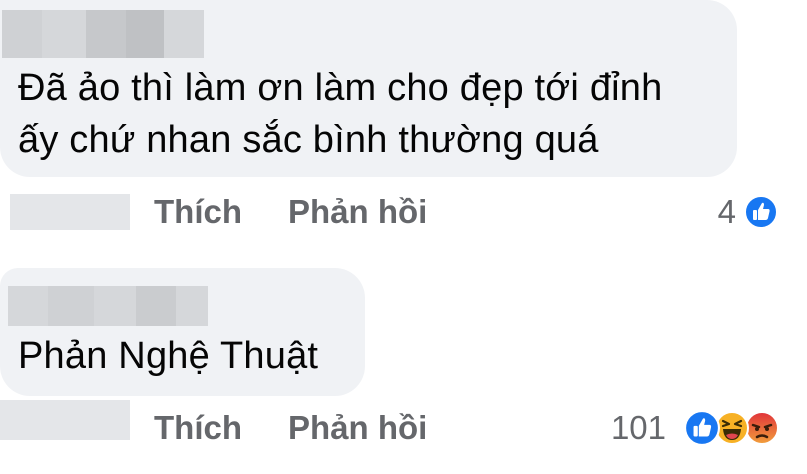  What do you see at coordinates (168, 356) in the screenshot?
I see `comment-text: Phản Nghệ Thuật` at bounding box center [168, 356].